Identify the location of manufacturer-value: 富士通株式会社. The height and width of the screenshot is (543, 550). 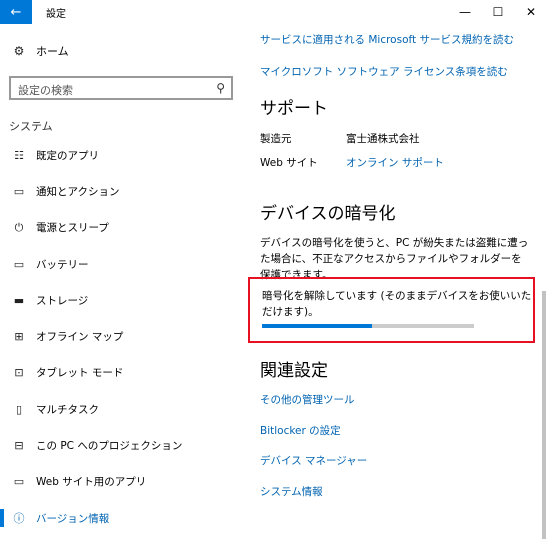
(383, 139).